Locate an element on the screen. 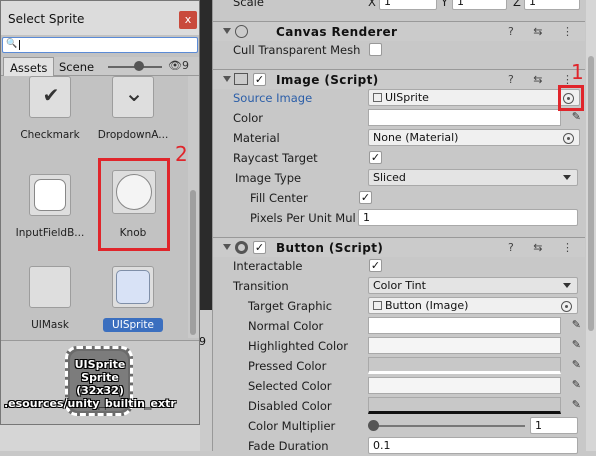 This screenshot has height=456, width=596. interactable-row: Interactable ✓ is located at coordinates (399, 266).